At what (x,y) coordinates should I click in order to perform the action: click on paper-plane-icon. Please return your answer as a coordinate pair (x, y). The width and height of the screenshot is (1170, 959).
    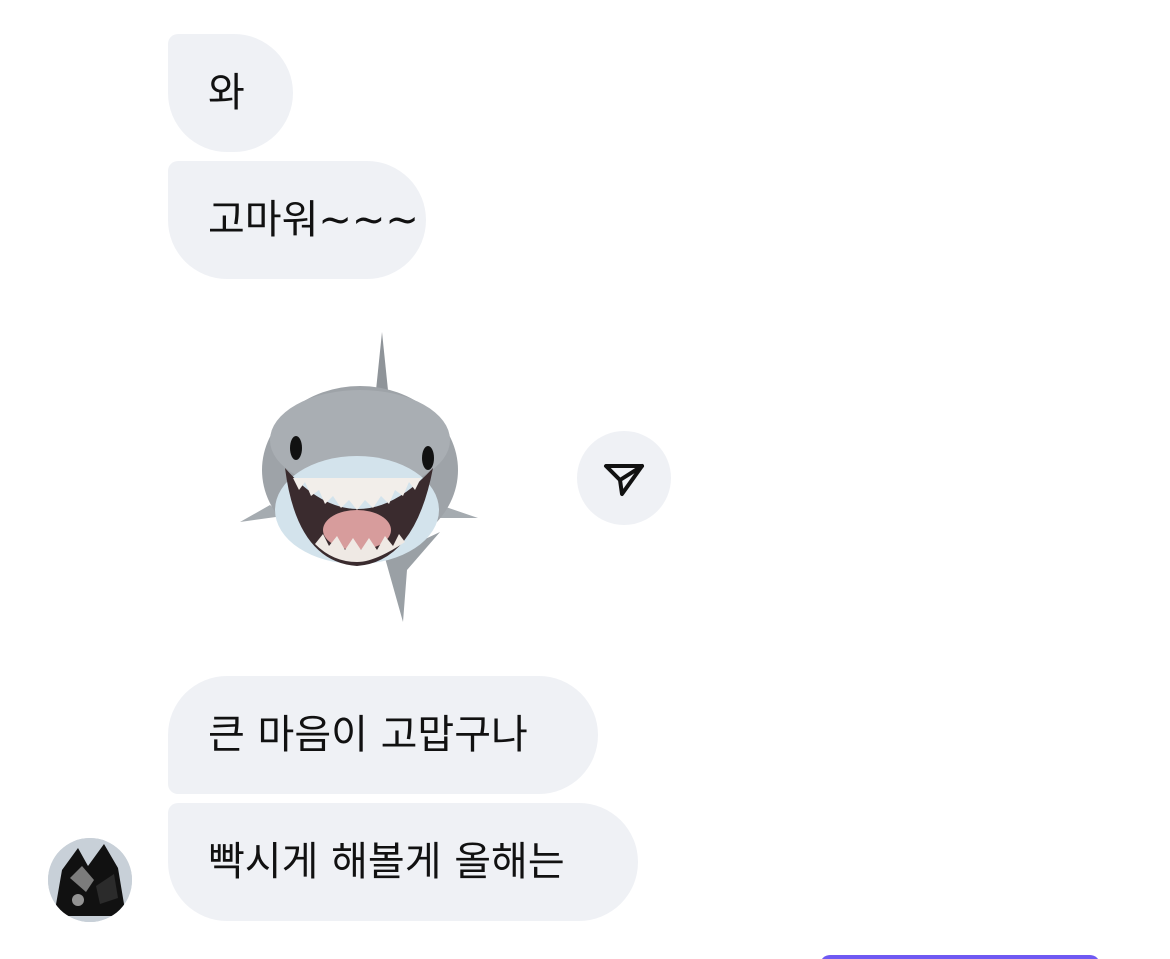
    Looking at the image, I should click on (624, 480).